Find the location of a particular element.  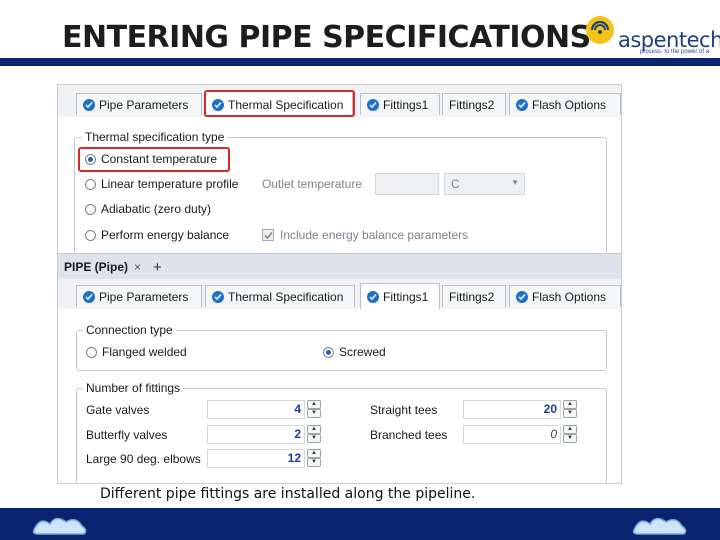

close-icon: × is located at coordinates (137, 267).